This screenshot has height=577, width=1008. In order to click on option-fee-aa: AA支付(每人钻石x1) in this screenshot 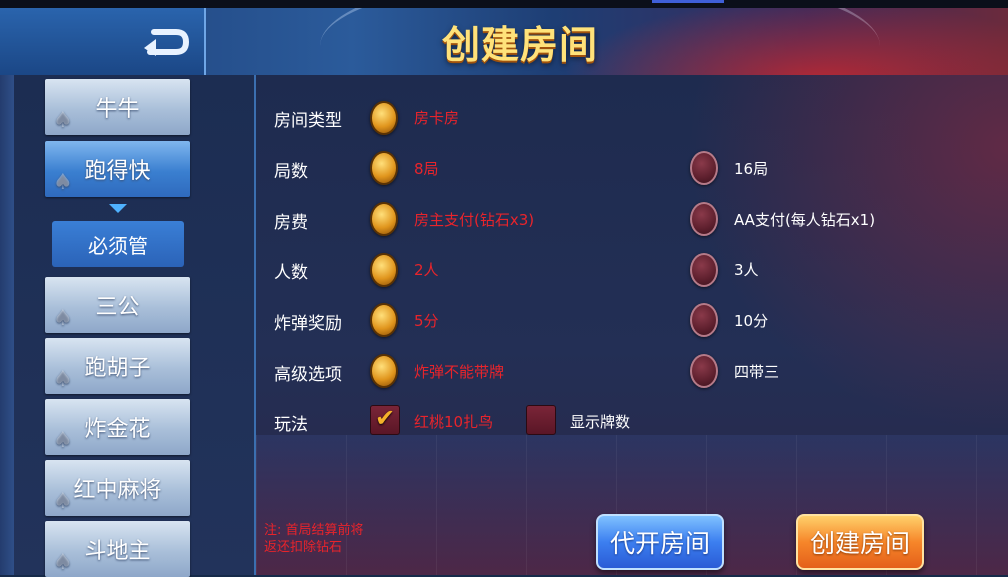, I will do `click(805, 220)`.